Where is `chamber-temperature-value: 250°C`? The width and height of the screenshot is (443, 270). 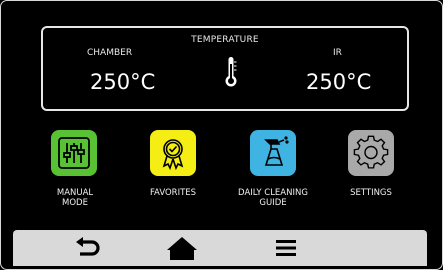 chamber-temperature-value: 250°C is located at coordinates (123, 82).